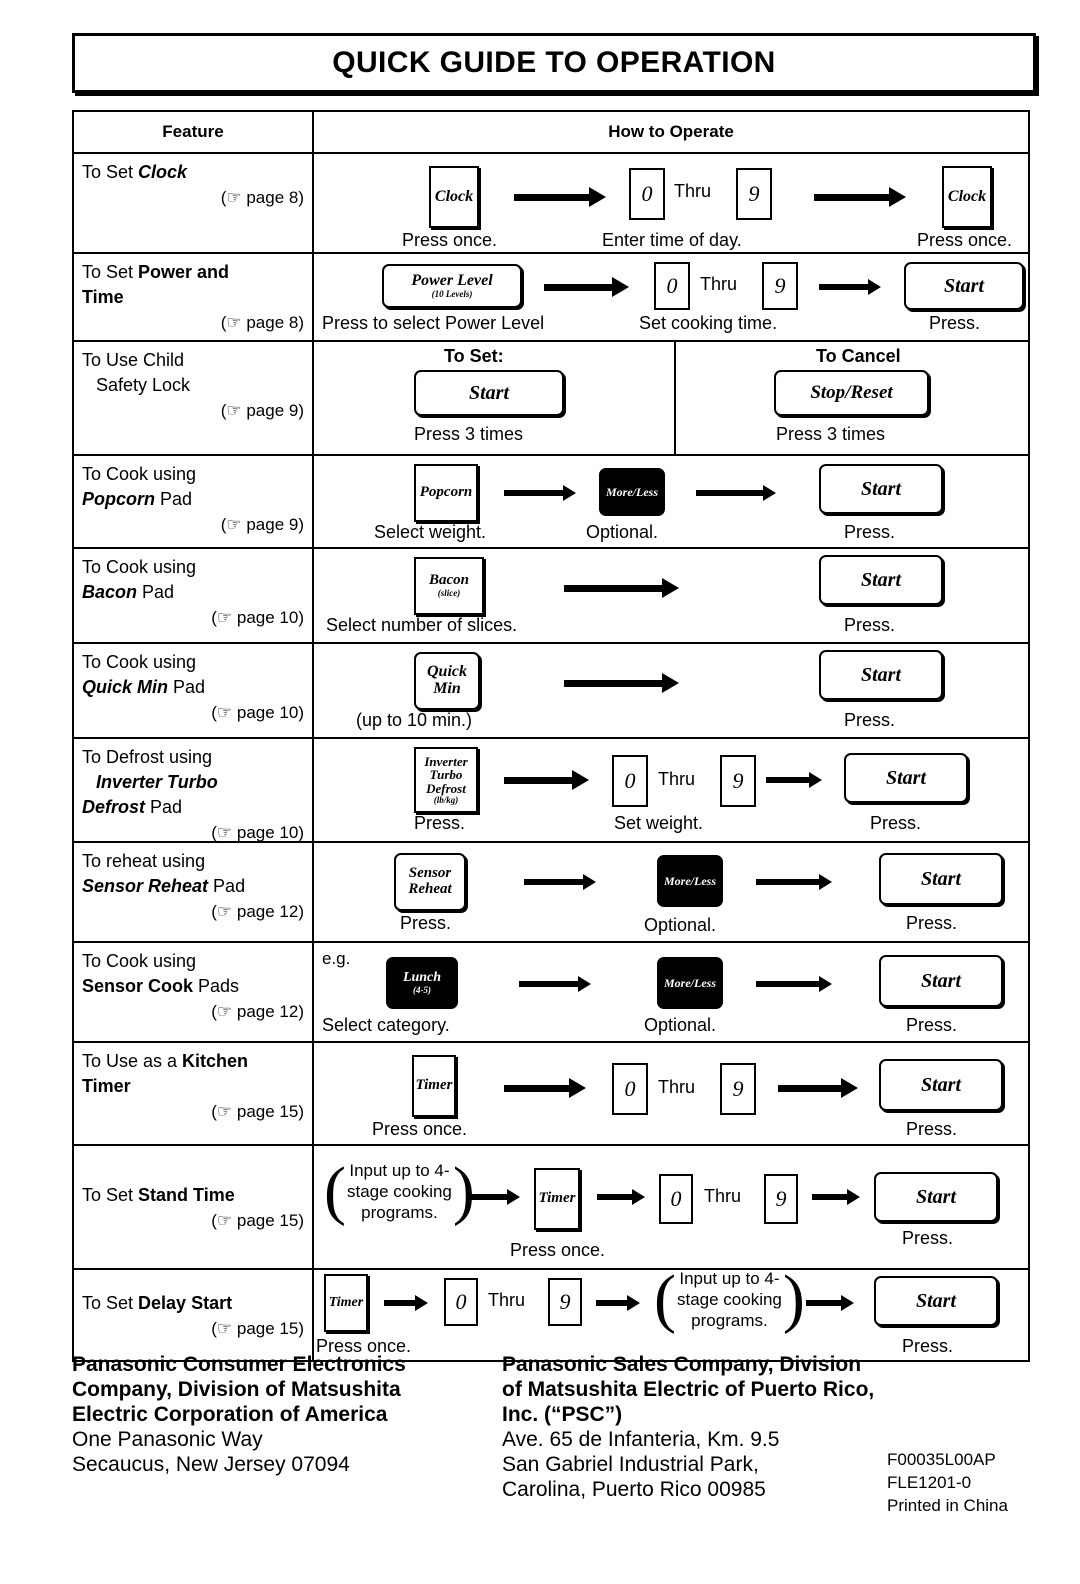 The width and height of the screenshot is (1080, 1584). I want to click on step-caption-1: Press once., so click(420, 1129).